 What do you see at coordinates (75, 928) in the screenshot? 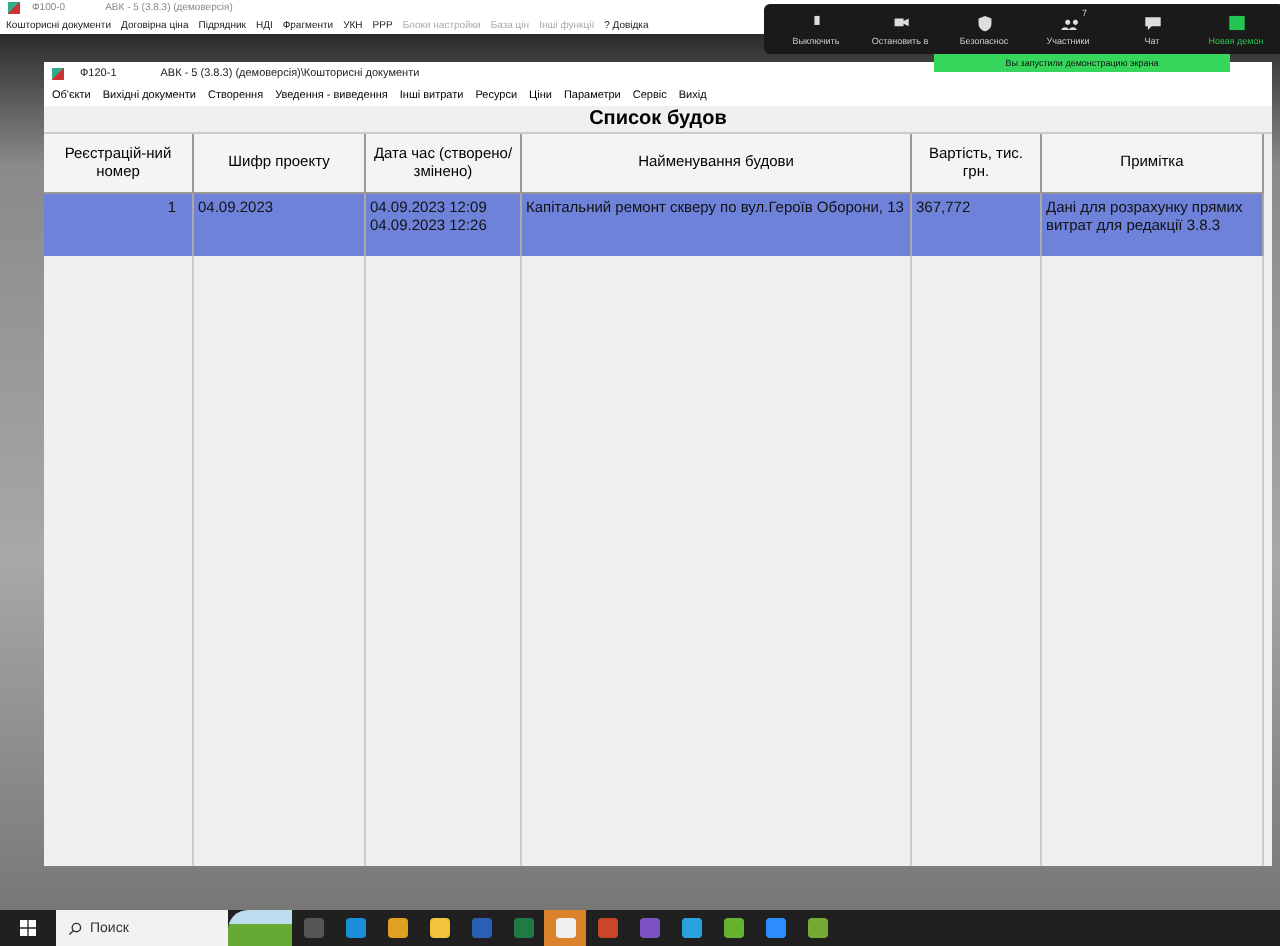
I see `search-icon` at bounding box center [75, 928].